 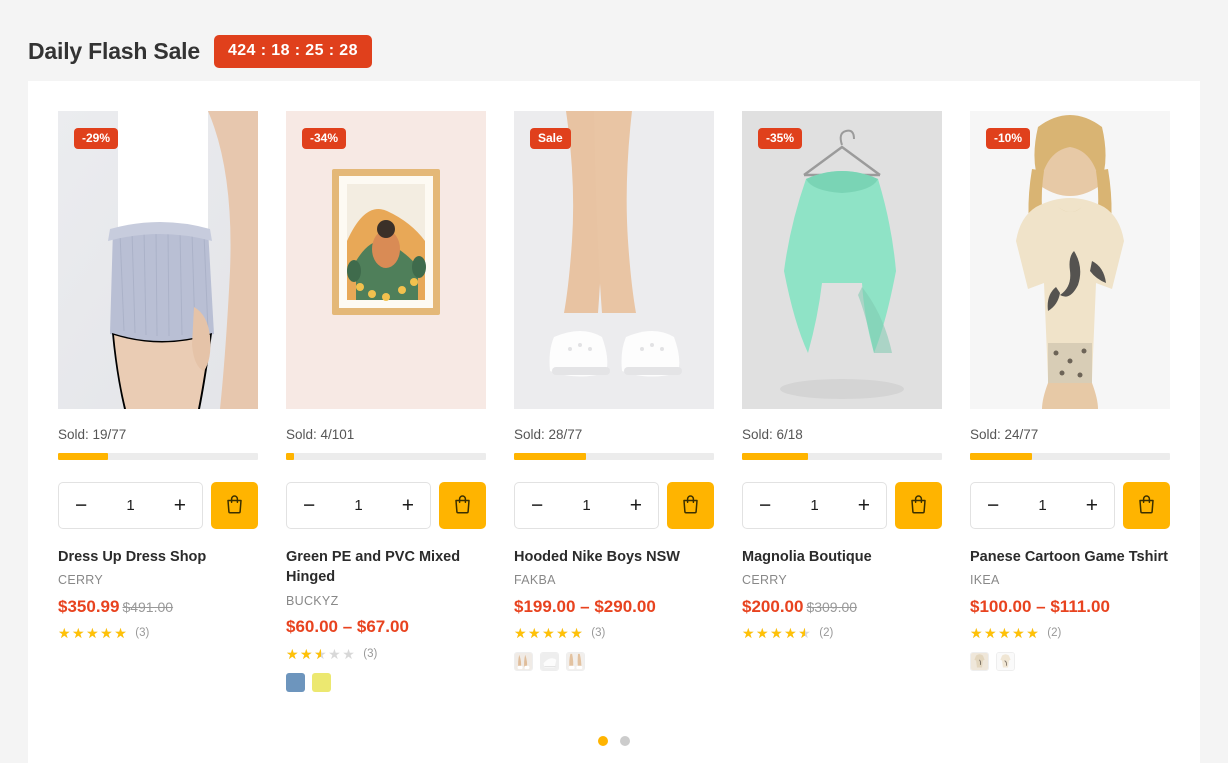 What do you see at coordinates (347, 627) in the screenshot?
I see `current-price: $60.00 – $67.00` at bounding box center [347, 627].